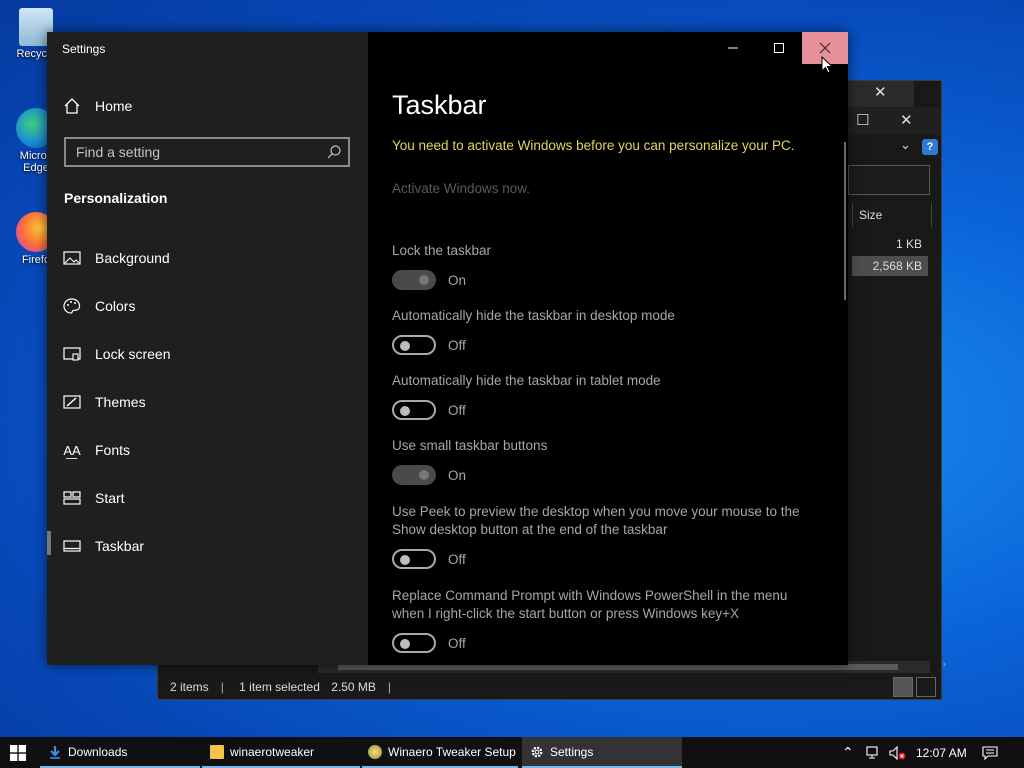 This screenshot has height=768, width=1024. Describe the element at coordinates (115, 306) in the screenshot. I see `nav-label: Colors` at that location.